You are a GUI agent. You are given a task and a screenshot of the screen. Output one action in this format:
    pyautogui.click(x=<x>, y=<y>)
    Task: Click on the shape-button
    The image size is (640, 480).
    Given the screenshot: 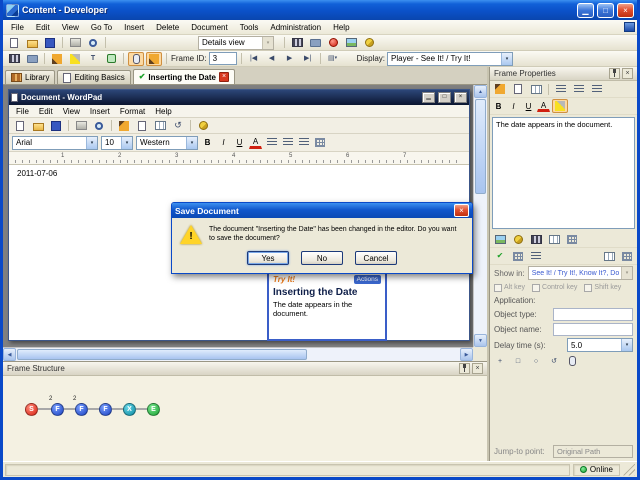 What is the action you would take?
    pyautogui.click(x=111, y=59)
    